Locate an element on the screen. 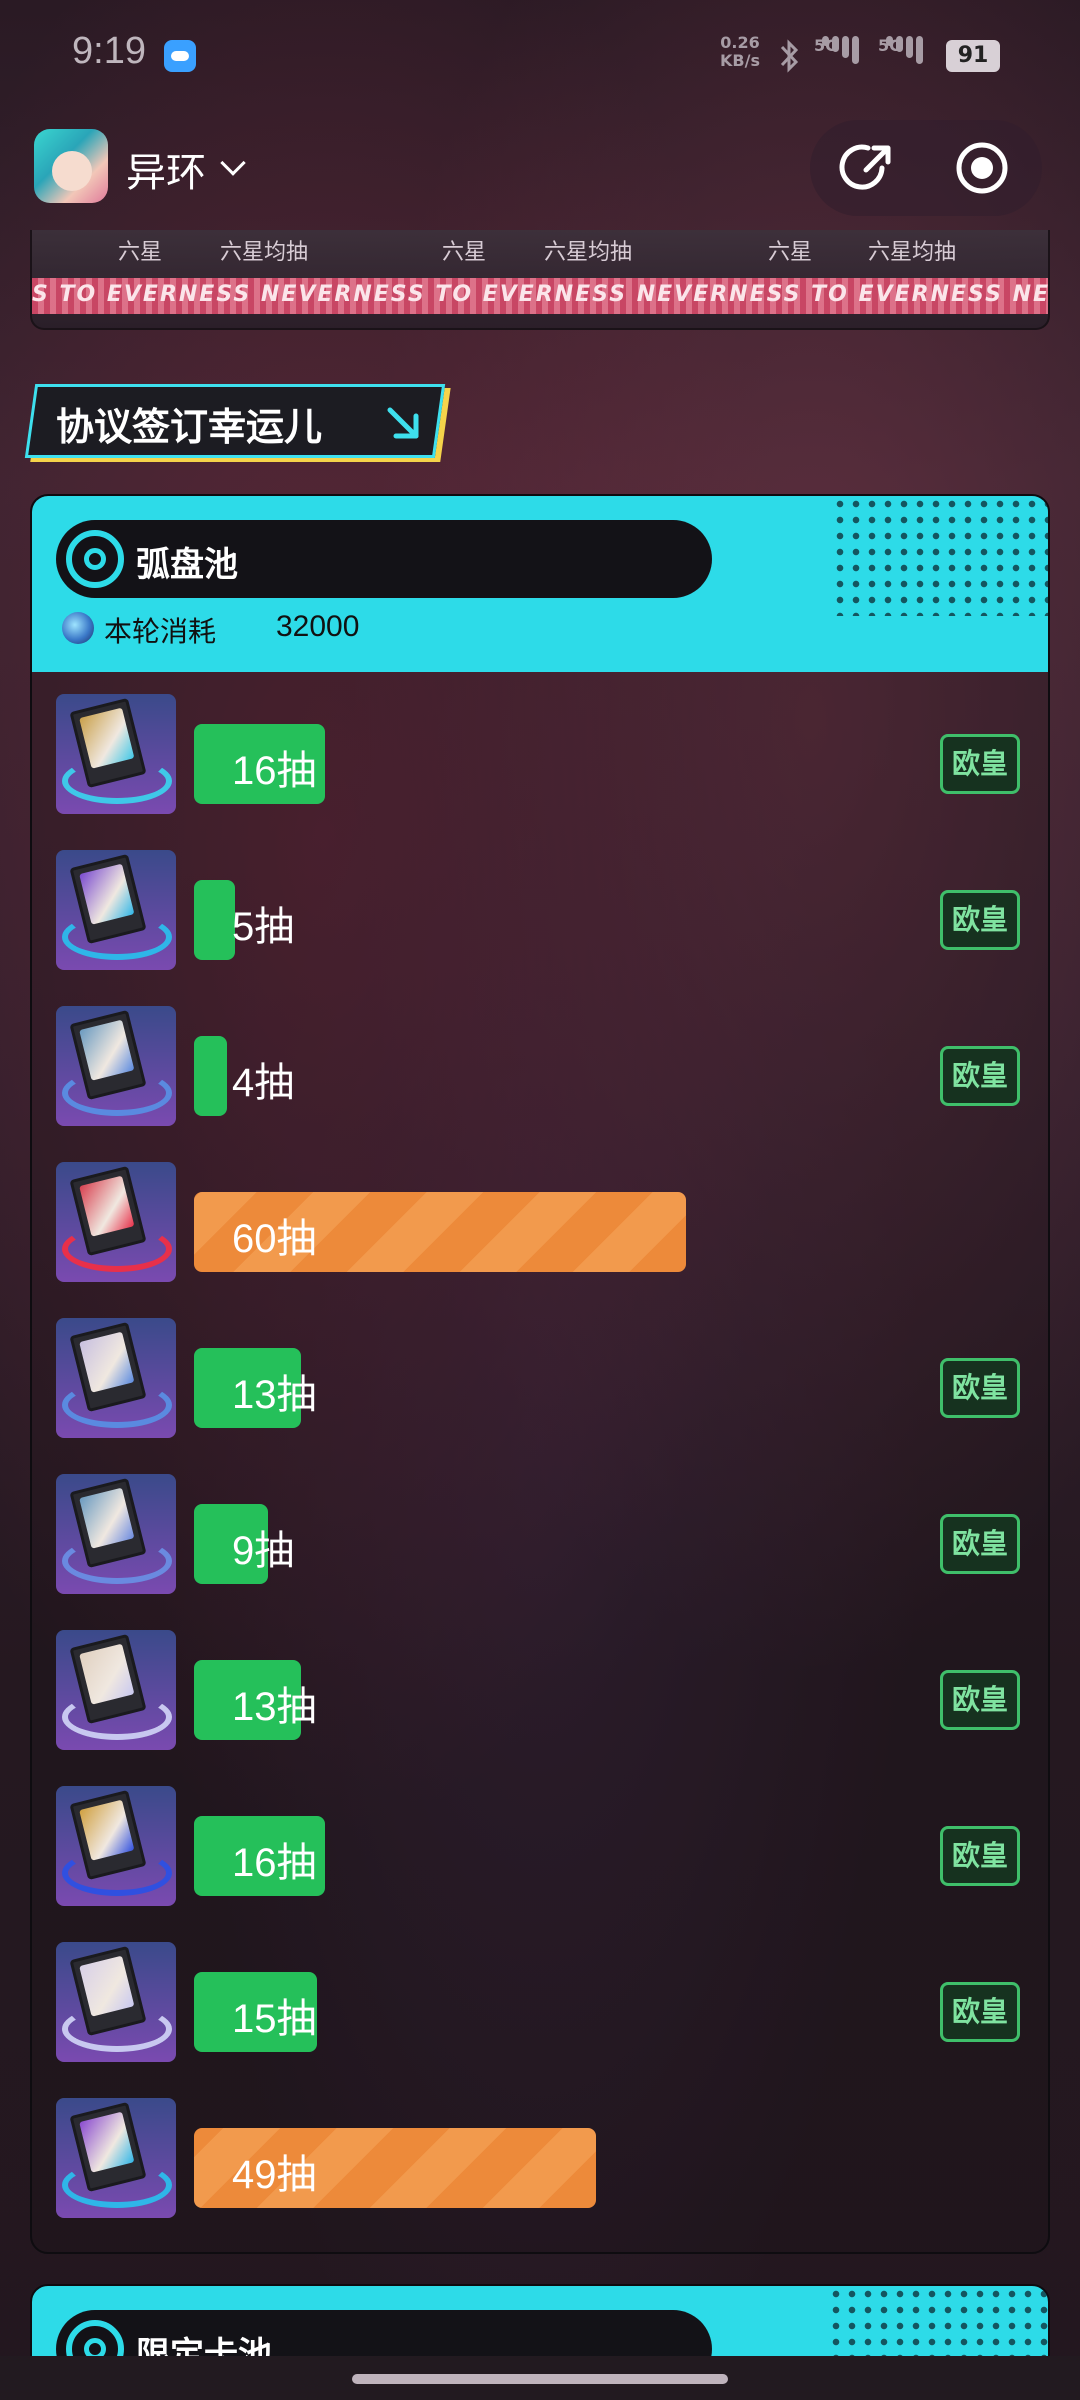  halftone-decoration is located at coordinates (940, 556).